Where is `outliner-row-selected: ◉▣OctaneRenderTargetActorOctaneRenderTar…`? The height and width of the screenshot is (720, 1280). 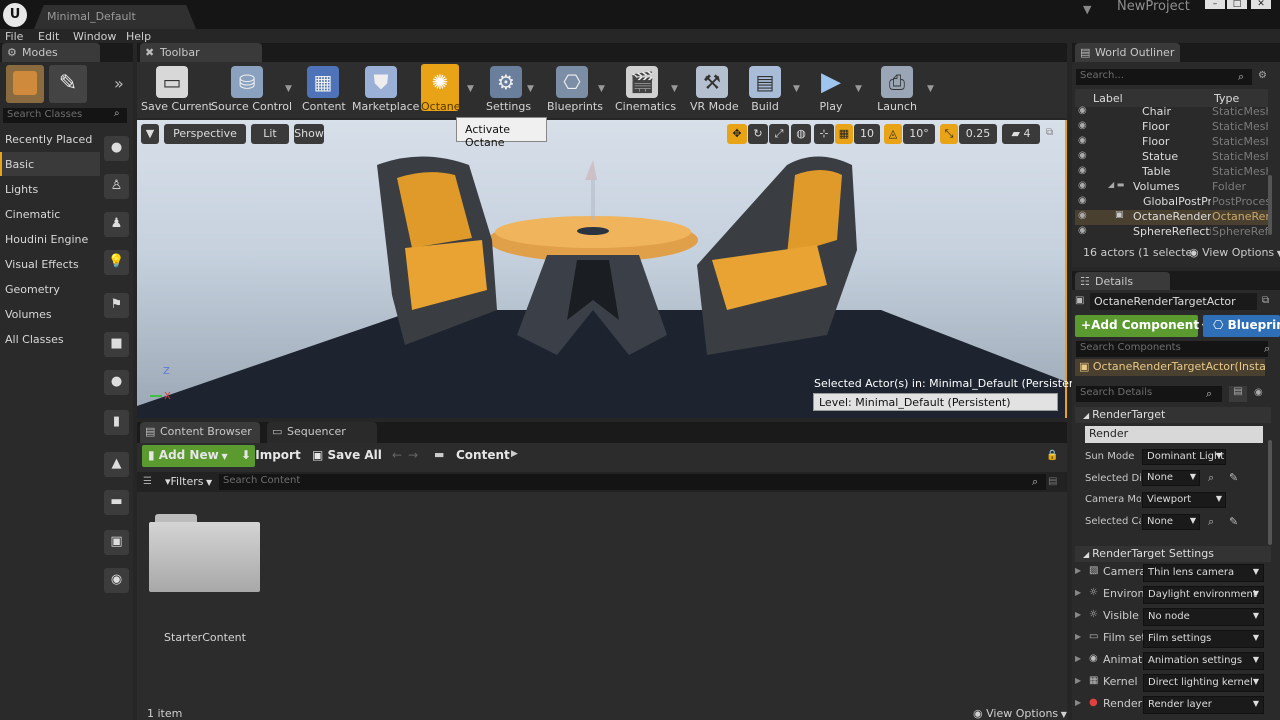 outliner-row-selected: ◉▣OctaneRenderTargetActorOctaneRenderTar… is located at coordinates (1171, 217).